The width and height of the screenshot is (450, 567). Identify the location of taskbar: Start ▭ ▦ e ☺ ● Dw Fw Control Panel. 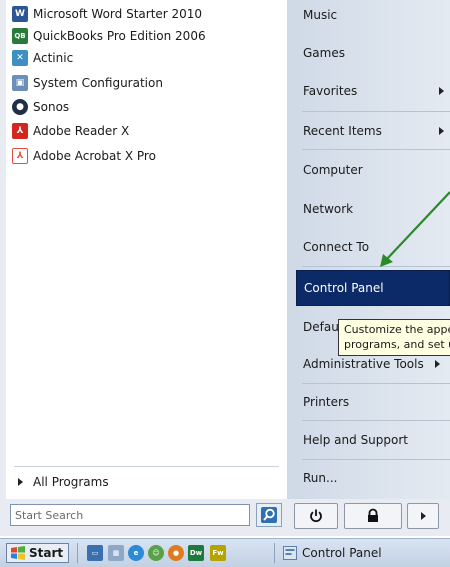
(225, 552).